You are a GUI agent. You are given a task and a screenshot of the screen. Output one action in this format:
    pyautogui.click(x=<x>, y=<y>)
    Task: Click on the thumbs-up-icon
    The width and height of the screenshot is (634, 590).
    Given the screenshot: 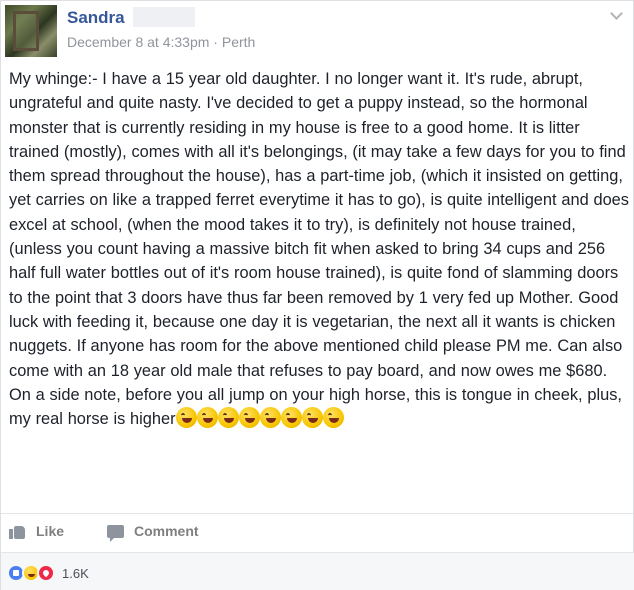 What is the action you would take?
    pyautogui.click(x=17, y=531)
    